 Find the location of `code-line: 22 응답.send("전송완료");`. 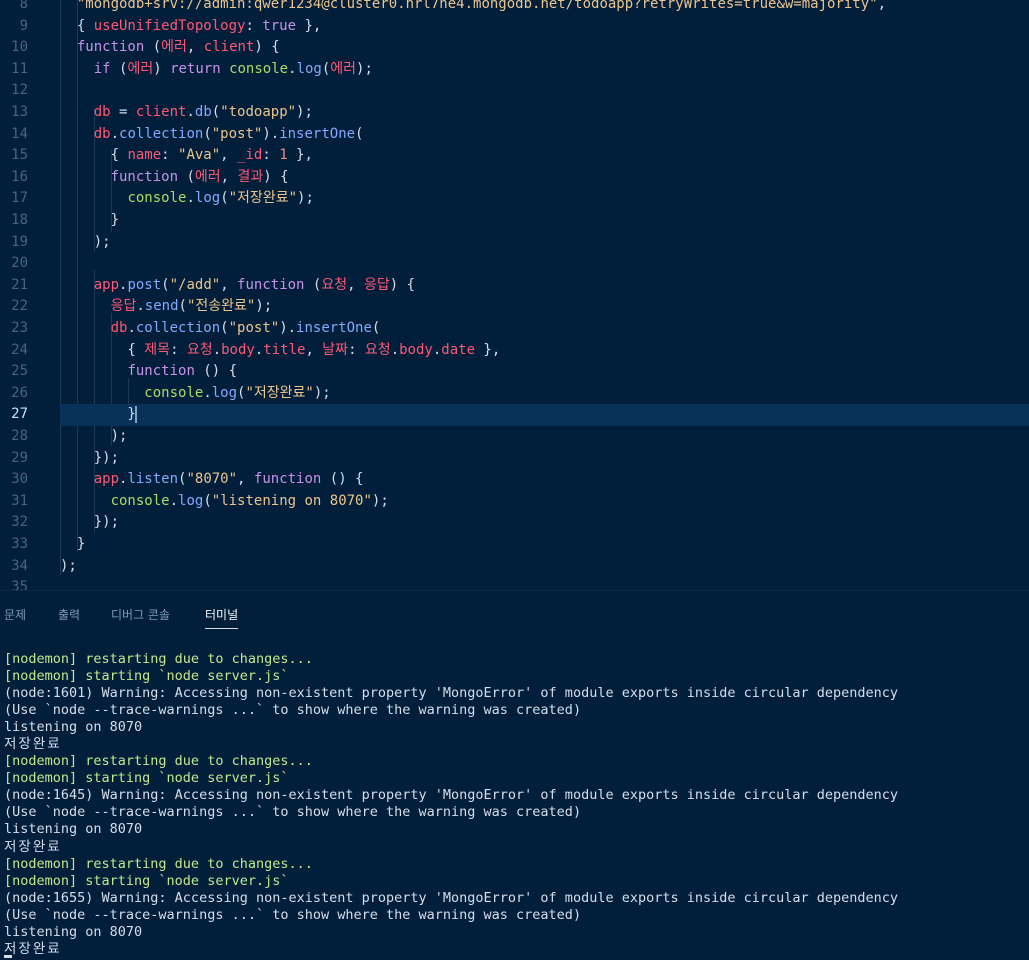

code-line: 22 응답.send("전송완료"); is located at coordinates (514, 307).